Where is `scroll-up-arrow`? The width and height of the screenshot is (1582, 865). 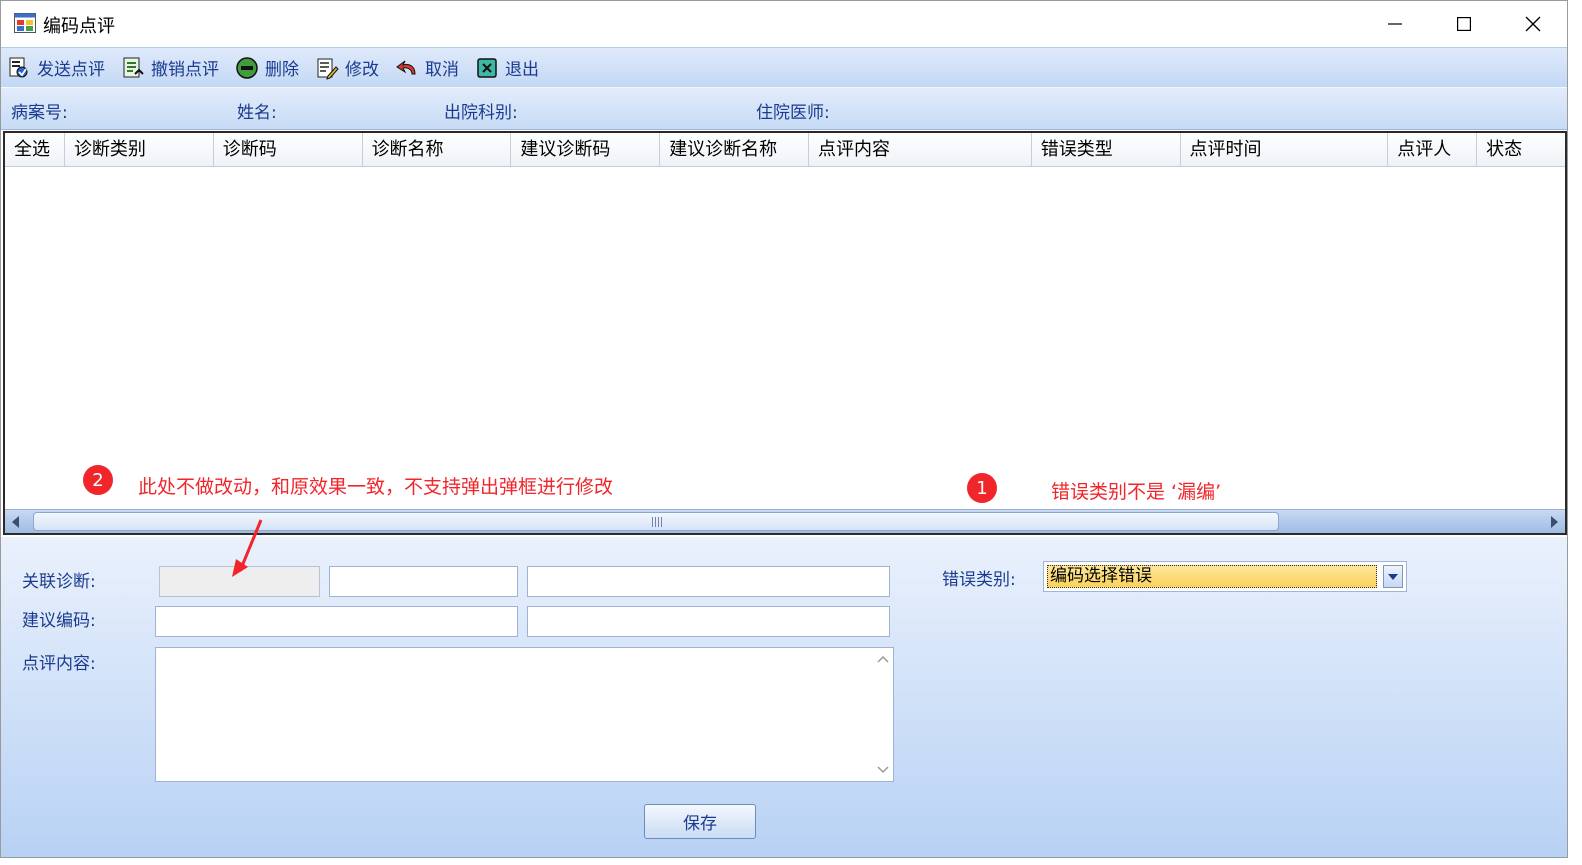 scroll-up-arrow is located at coordinates (883, 659).